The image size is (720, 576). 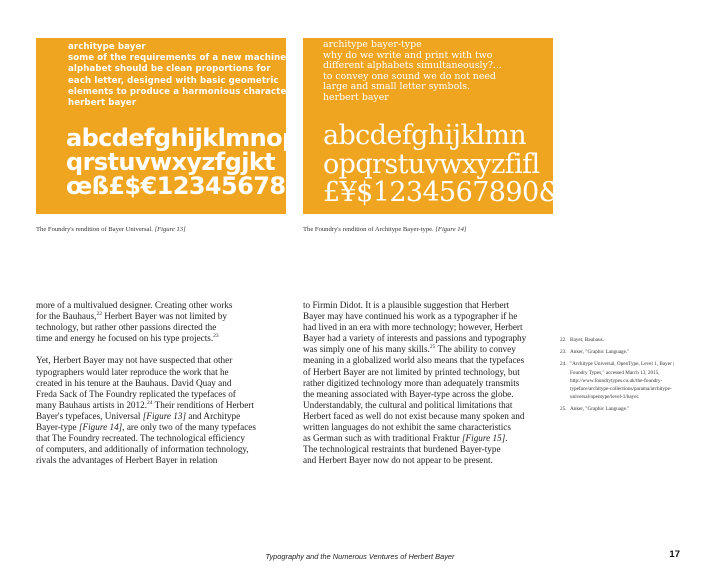 I want to click on quote-line: architype bayer-type, so click(x=372, y=44).